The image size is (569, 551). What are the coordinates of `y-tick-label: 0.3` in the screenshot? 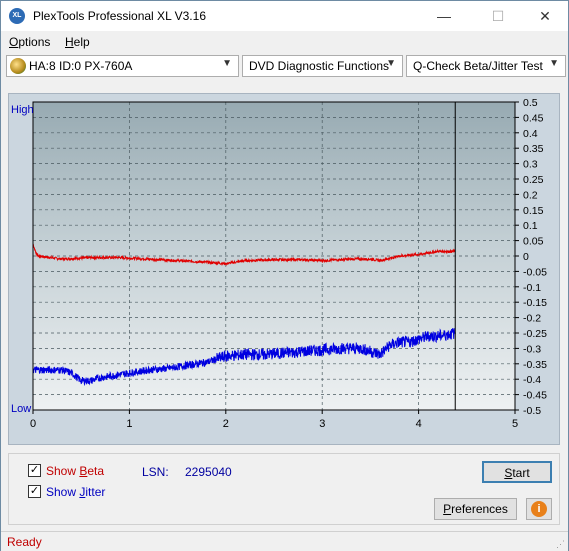 It's located at (530, 165).